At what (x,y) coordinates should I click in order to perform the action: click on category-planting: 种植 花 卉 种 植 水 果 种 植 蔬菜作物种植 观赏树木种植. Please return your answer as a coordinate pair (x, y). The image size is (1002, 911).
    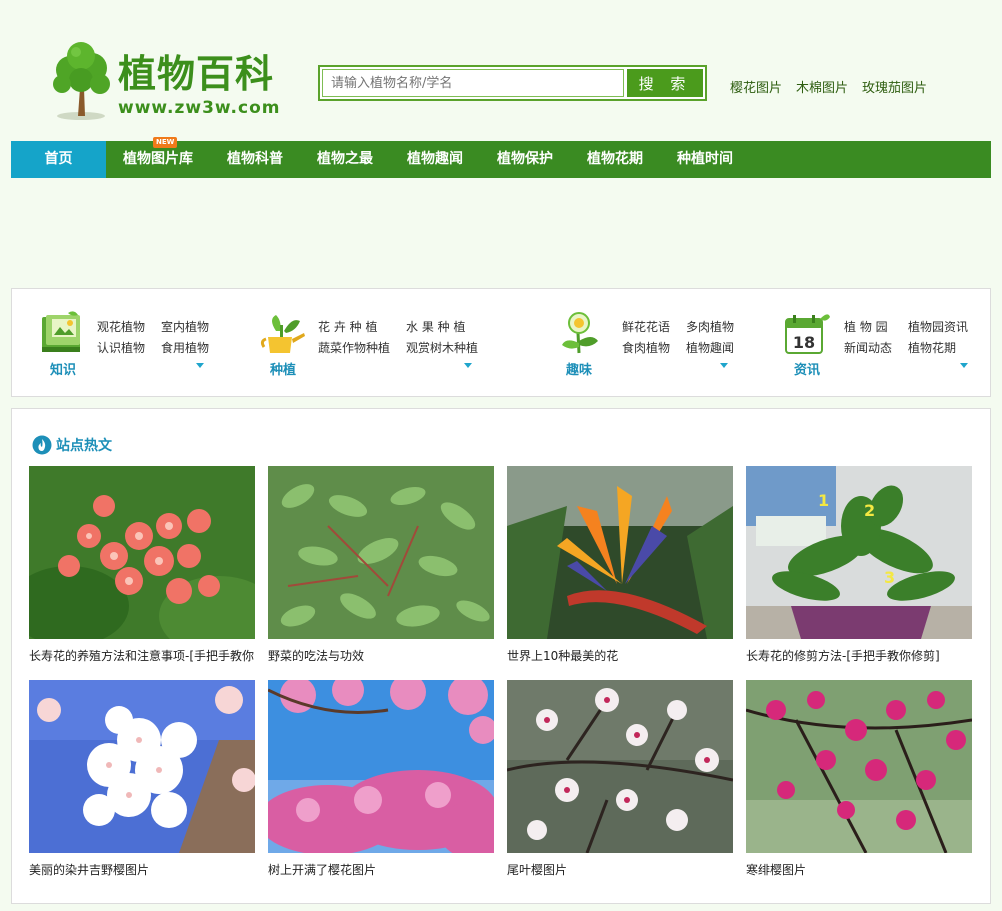
    Looking at the image, I should click on (376, 342).